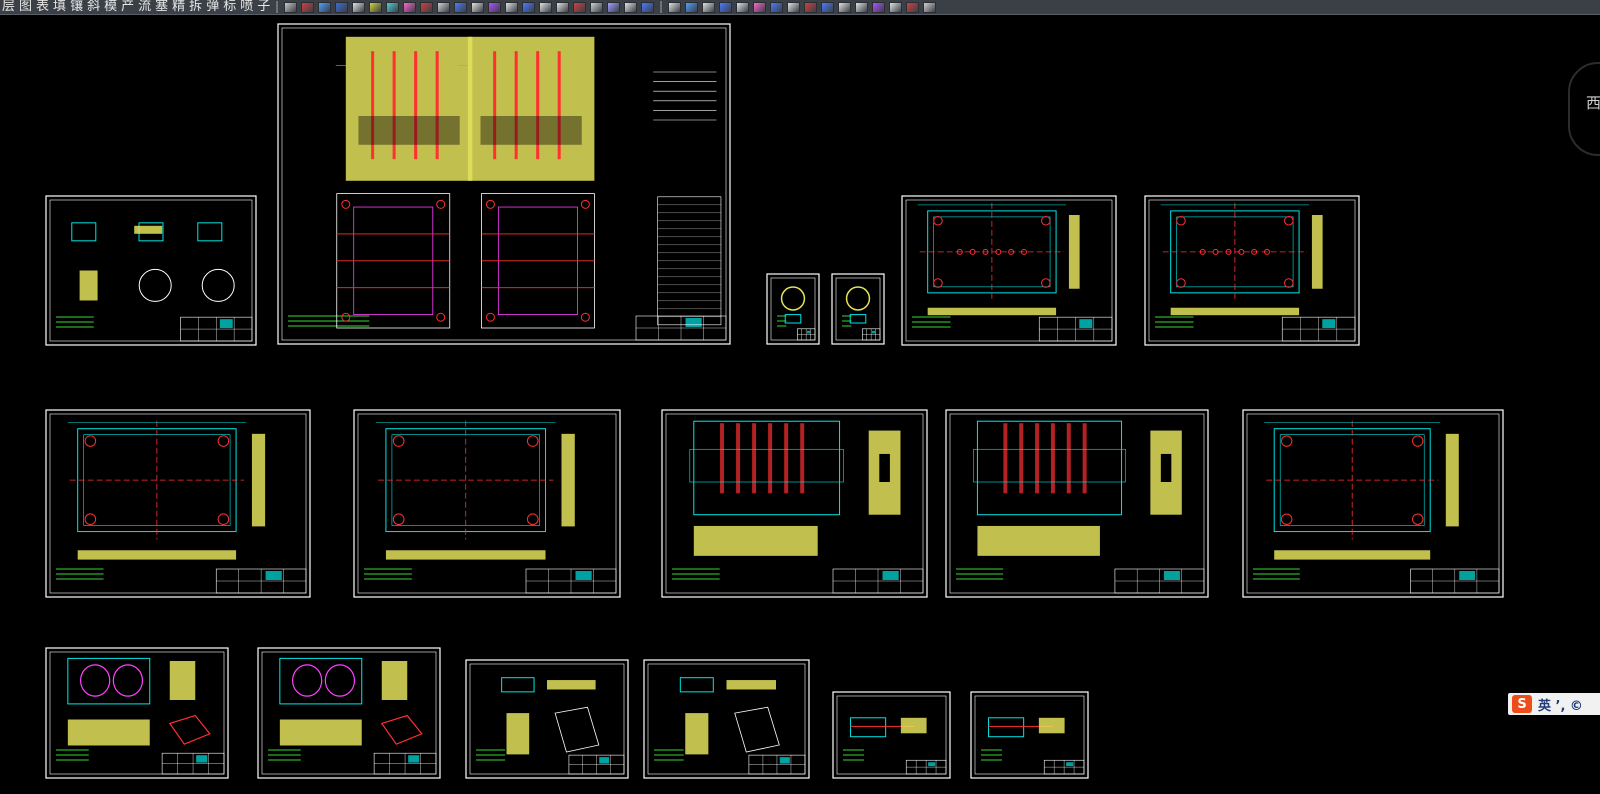  I want to click on menu-item: 弹, so click(212, 7).